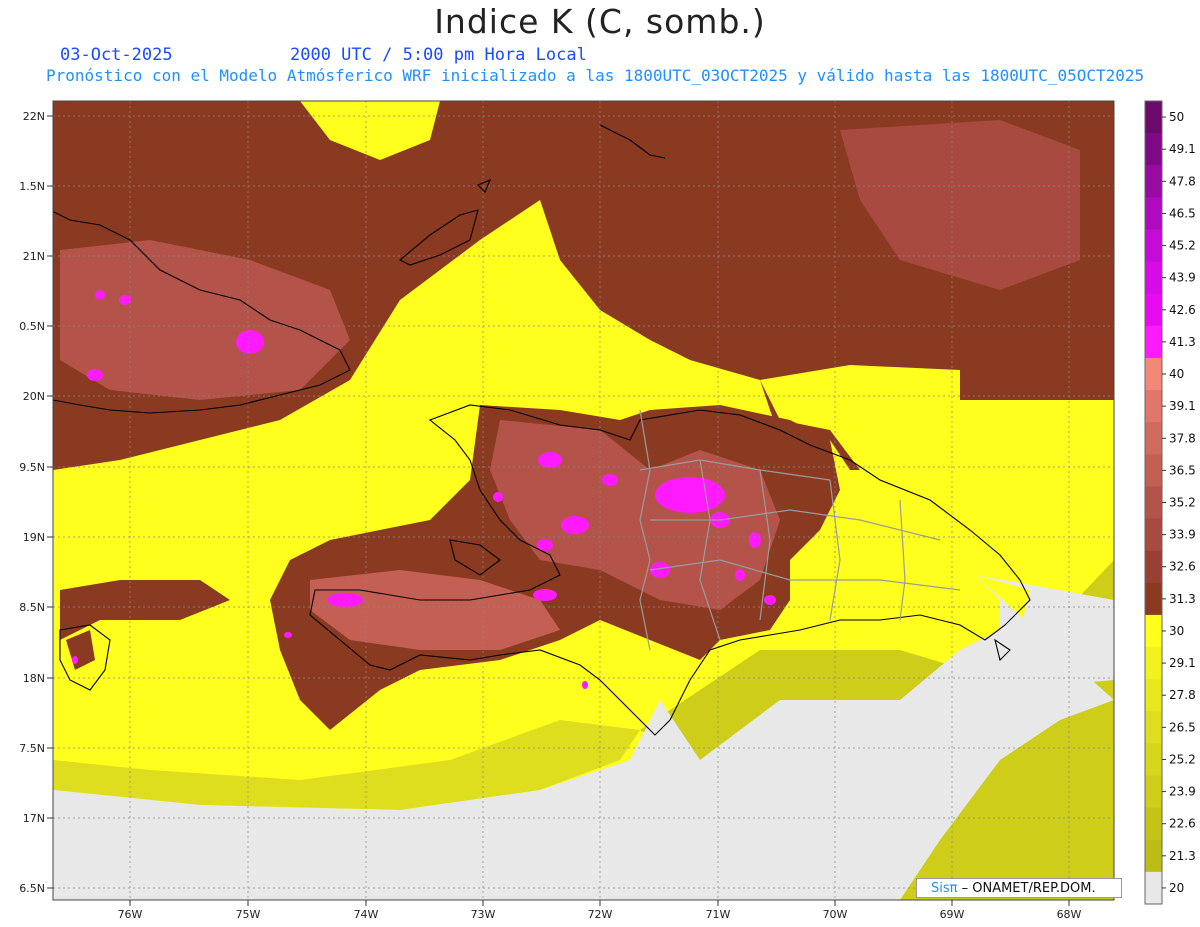 This screenshot has height=927, width=1200. What do you see at coordinates (130, 914) in the screenshot?
I see `lon-label: 76W` at bounding box center [130, 914].